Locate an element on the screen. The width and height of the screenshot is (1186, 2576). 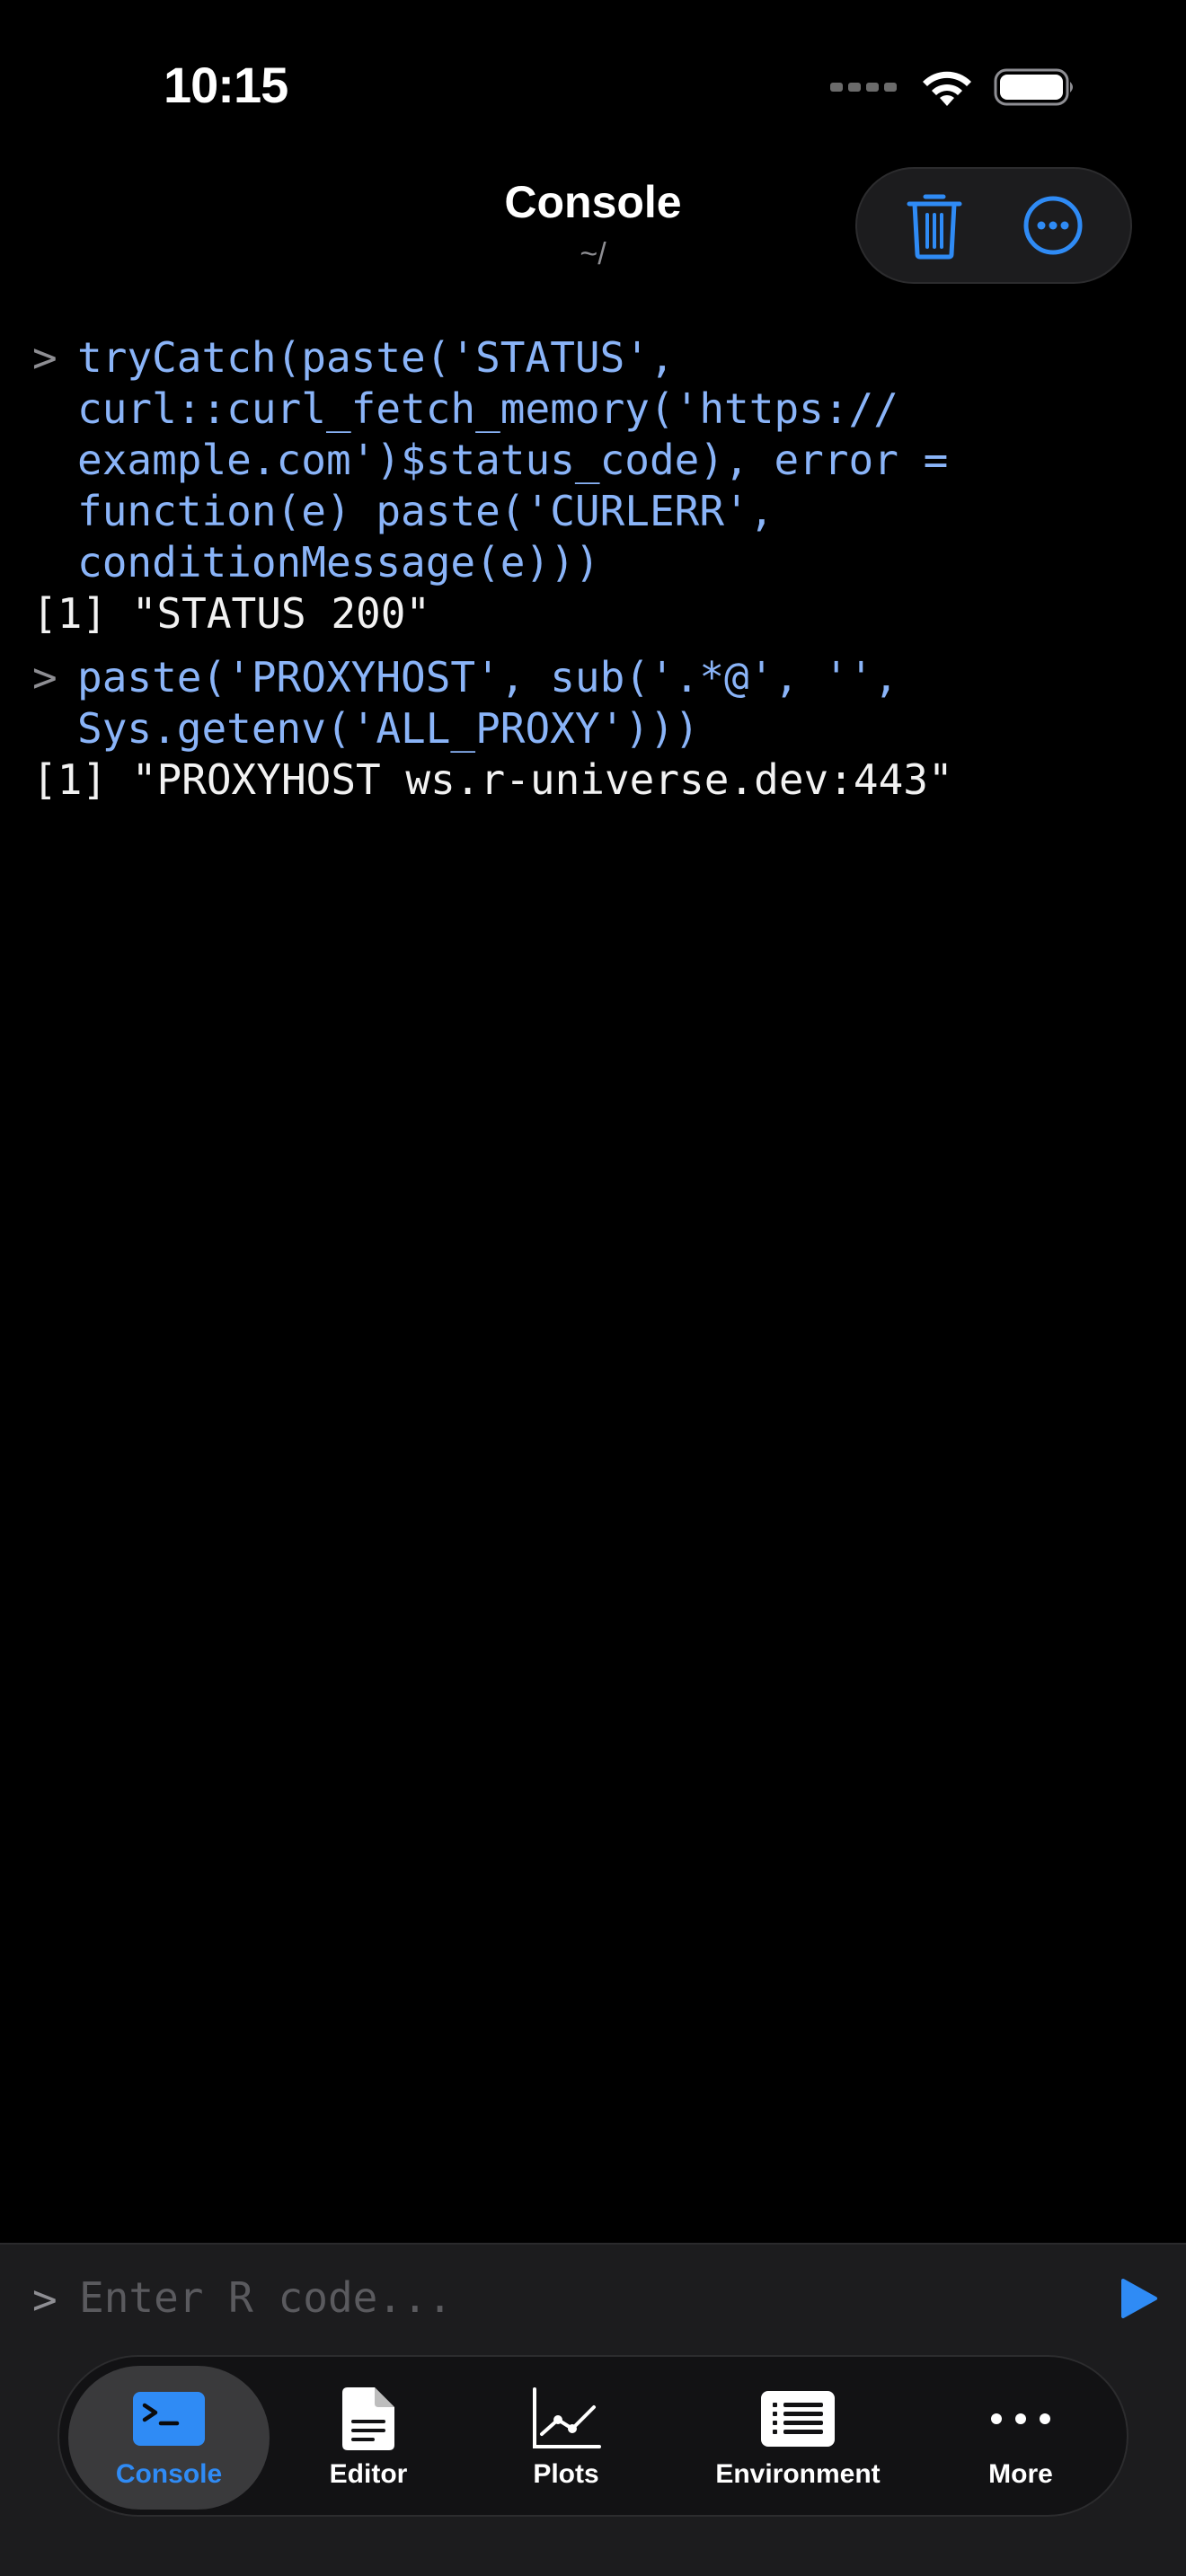
tab-plots: Plots is located at coordinates (566, 2438).